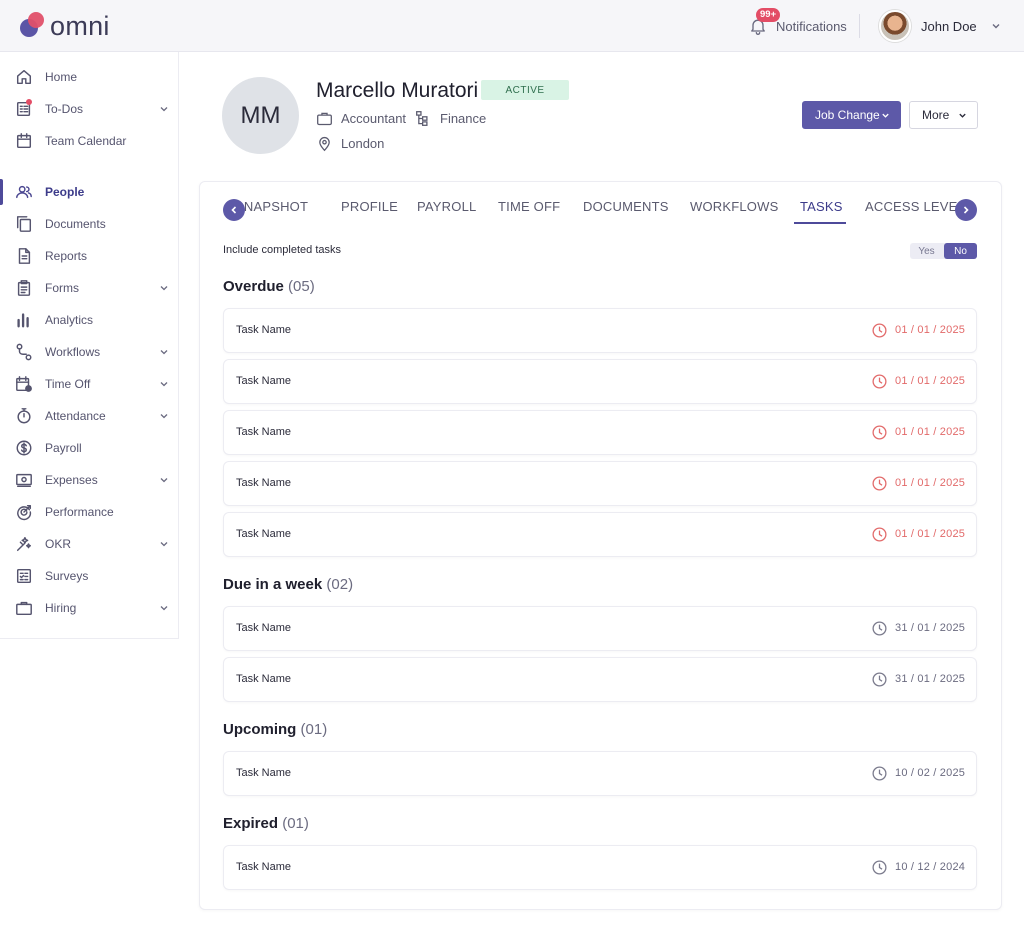 This screenshot has height=931, width=1024. What do you see at coordinates (75, 224) in the screenshot?
I see `sidebar-item-label: Documents` at bounding box center [75, 224].